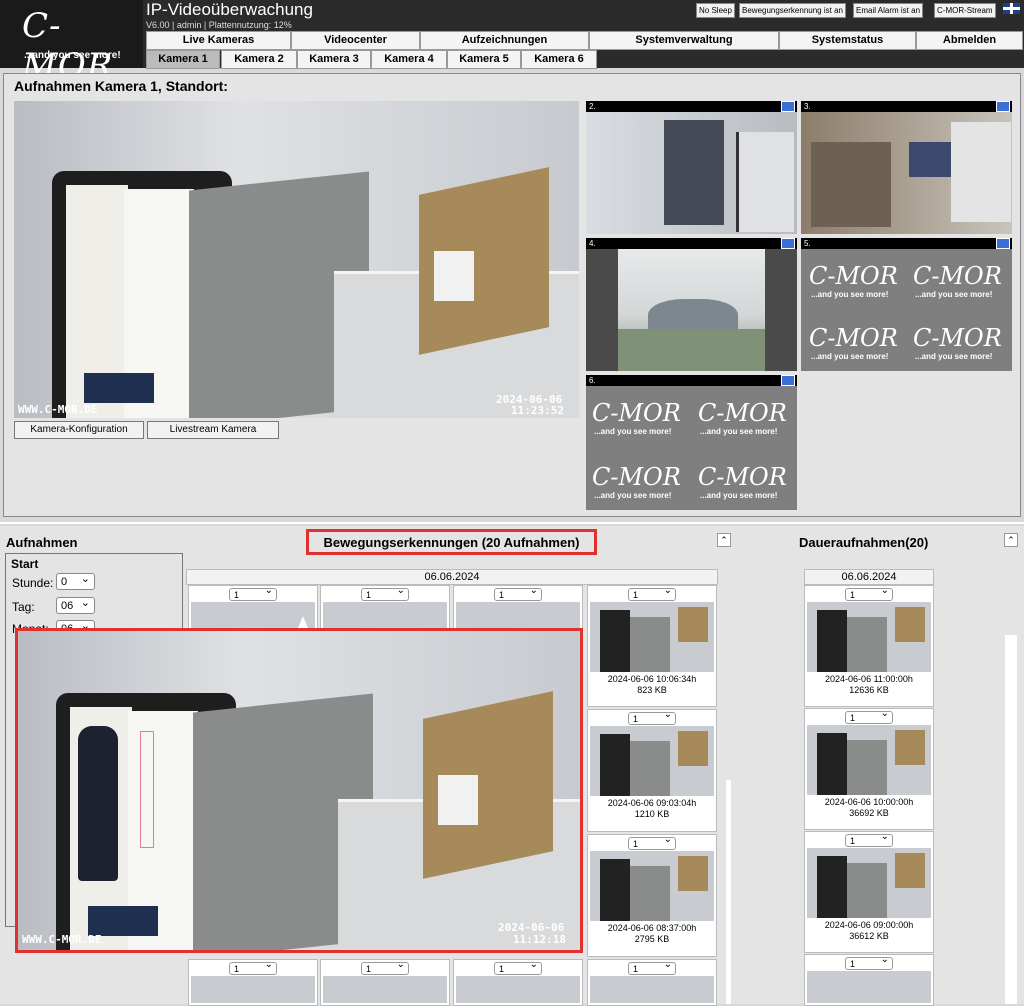 This screenshot has width=1024, height=1006. Describe the element at coordinates (869, 892) in the screenshot. I see `continuous-recording-item: 1 2024-06-06 09:00:00h 36612 KB` at that location.